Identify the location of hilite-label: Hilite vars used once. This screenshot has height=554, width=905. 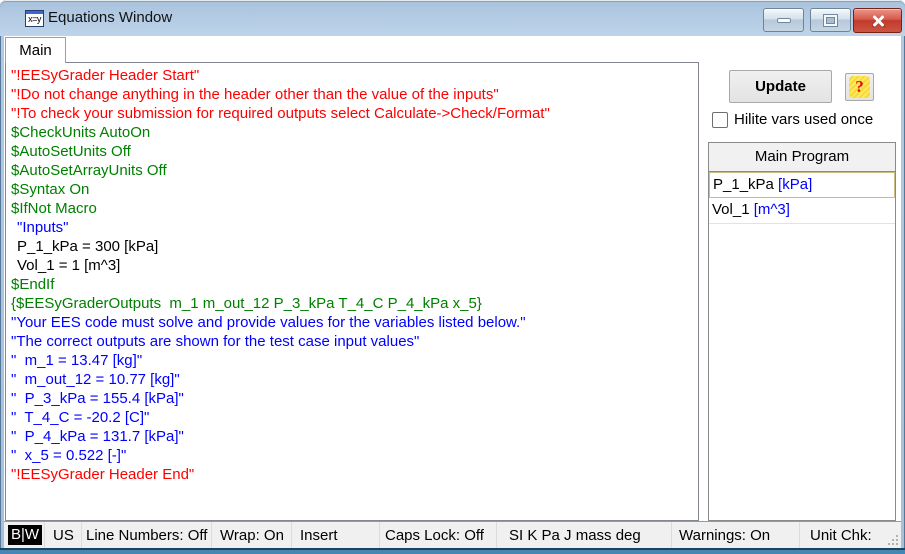
(804, 119).